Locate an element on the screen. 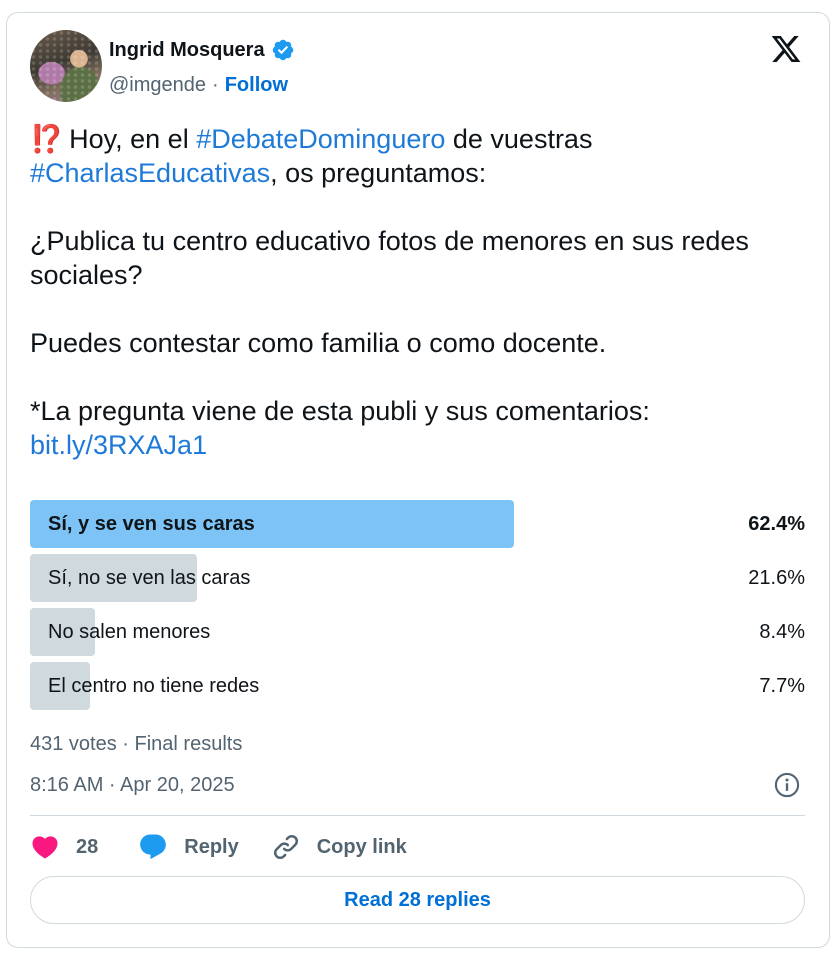 This screenshot has height=958, width=835. poll-option-label: No salen menores is located at coordinates (129, 631).